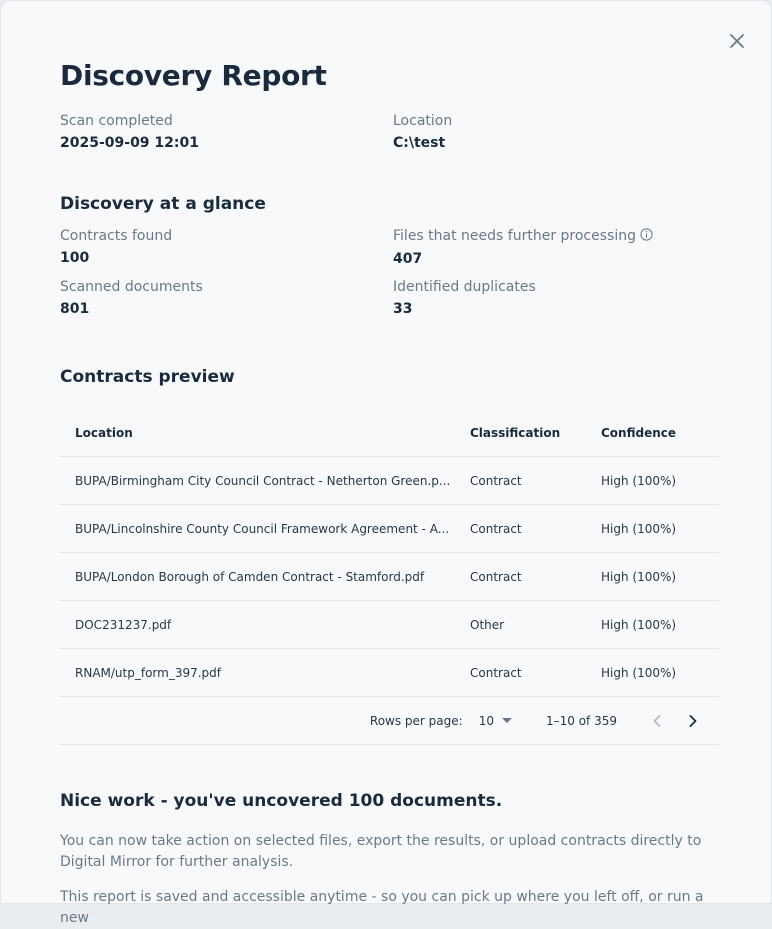 This screenshot has height=929, width=772. Describe the element at coordinates (131, 287) in the screenshot. I see `scanned-documents-label: Scanned documents` at that location.